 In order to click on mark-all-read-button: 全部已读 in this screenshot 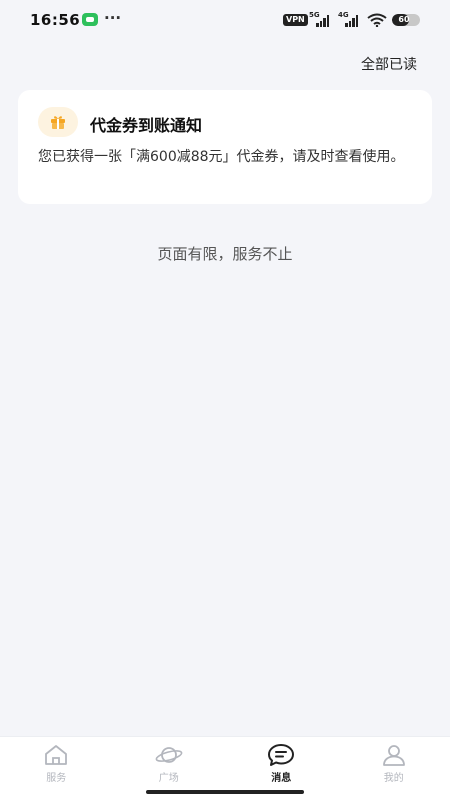, I will do `click(389, 64)`.